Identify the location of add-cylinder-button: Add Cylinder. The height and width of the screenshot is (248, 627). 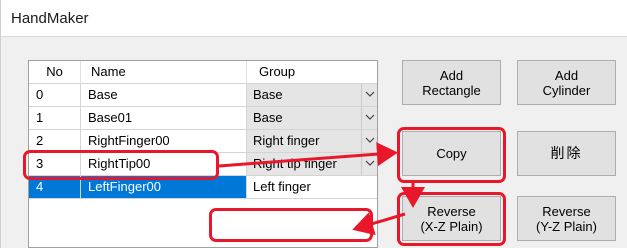
(566, 82).